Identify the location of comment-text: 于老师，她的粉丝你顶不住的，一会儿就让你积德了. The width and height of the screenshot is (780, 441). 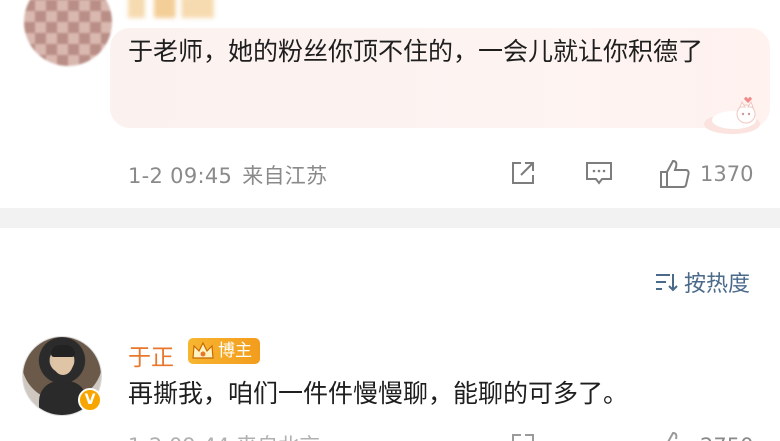
(416, 51).